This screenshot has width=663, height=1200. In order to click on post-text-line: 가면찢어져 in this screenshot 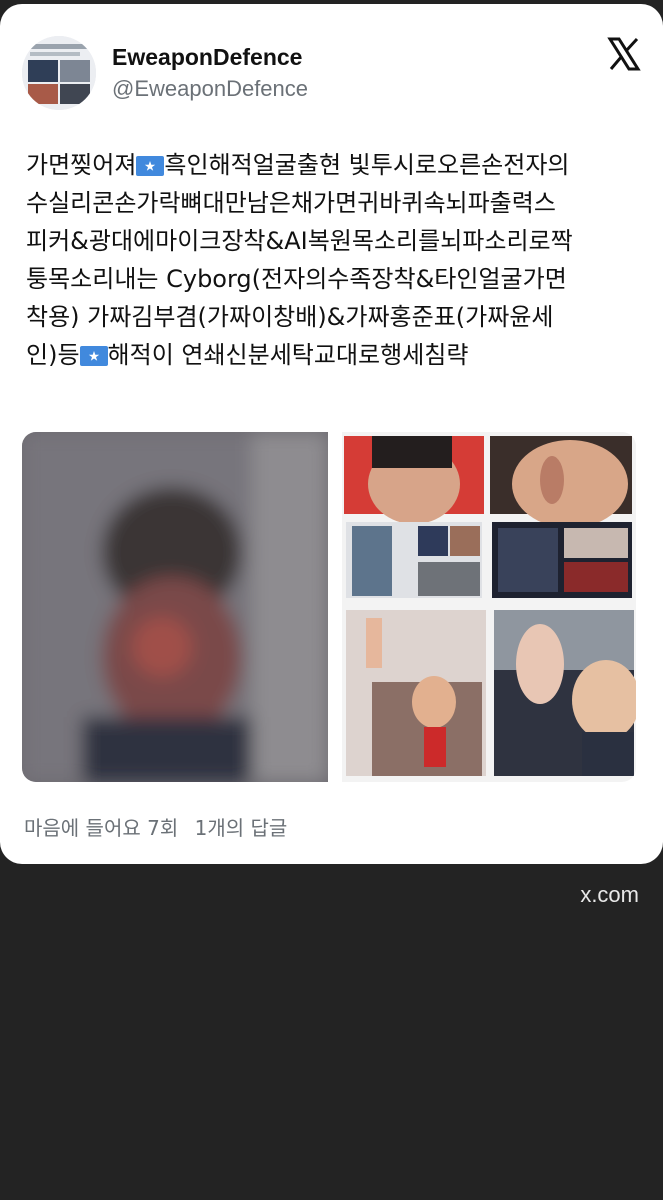, I will do `click(81, 165)`.